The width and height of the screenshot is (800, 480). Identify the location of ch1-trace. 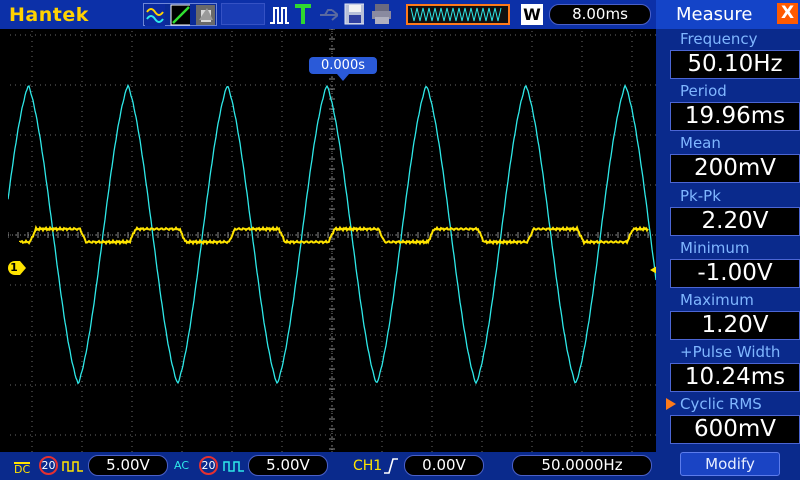
(334, 235).